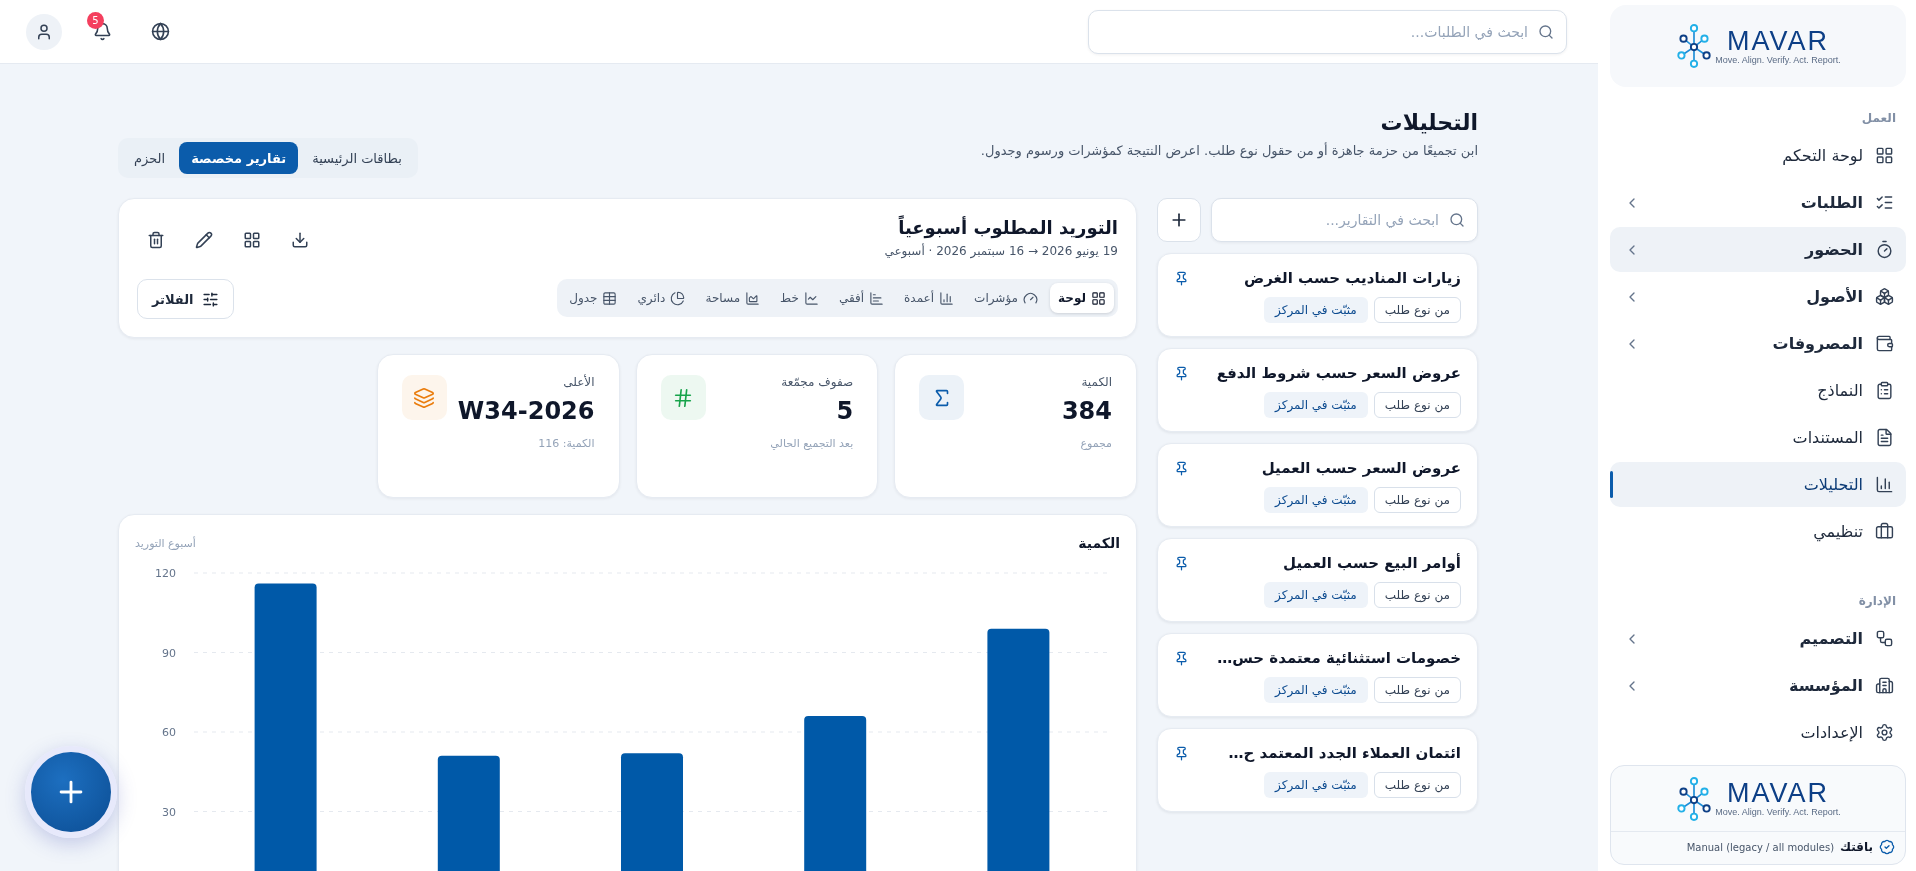 This screenshot has width=1916, height=871. Describe the element at coordinates (1878, 118) in the screenshot. I see `section-title: العمل` at that location.